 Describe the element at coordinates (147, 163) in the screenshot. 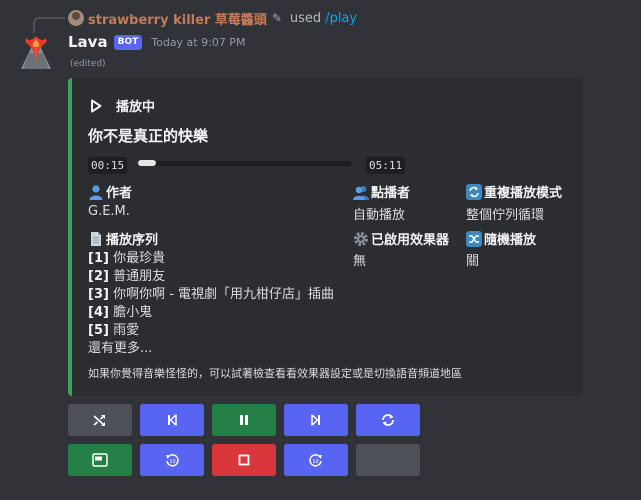

I see `progress-fill` at that location.